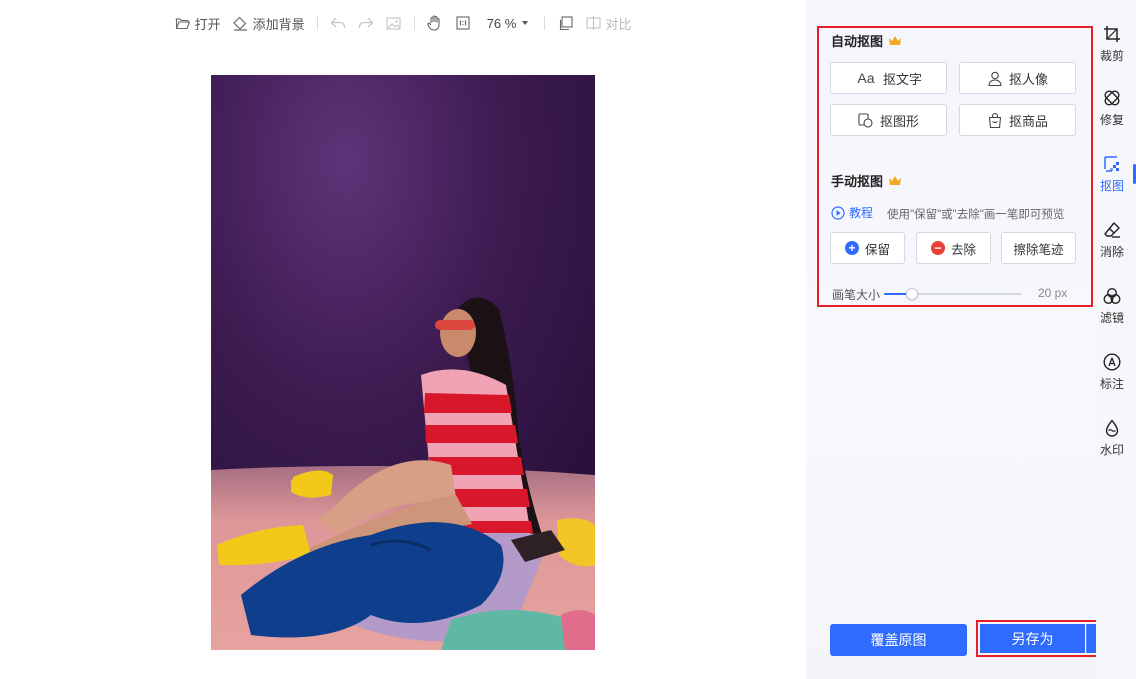  I want to click on folder-open-icon, so click(183, 23).